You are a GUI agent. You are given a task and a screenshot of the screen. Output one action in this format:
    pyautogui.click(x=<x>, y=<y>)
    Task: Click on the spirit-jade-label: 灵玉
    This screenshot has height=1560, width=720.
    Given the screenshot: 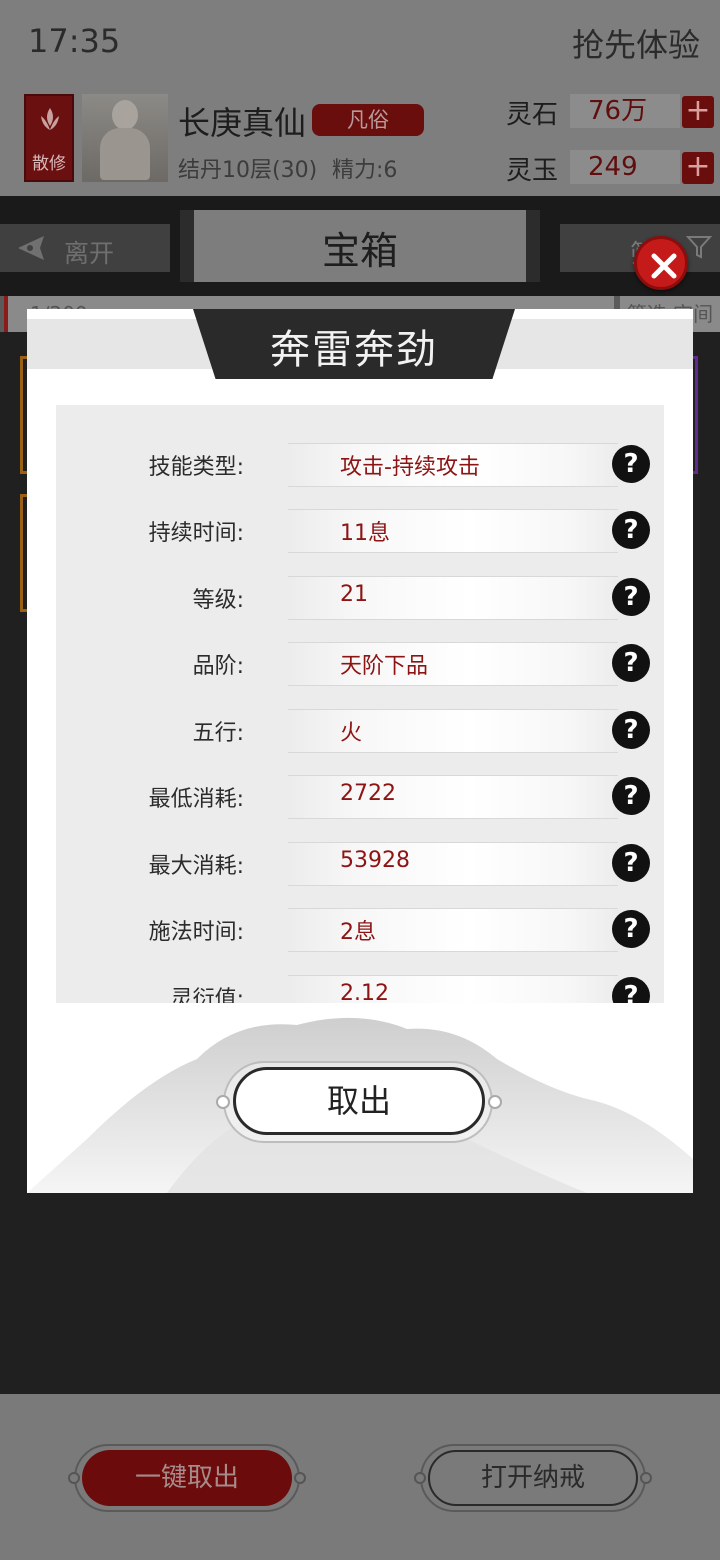 What is the action you would take?
    pyautogui.click(x=532, y=171)
    